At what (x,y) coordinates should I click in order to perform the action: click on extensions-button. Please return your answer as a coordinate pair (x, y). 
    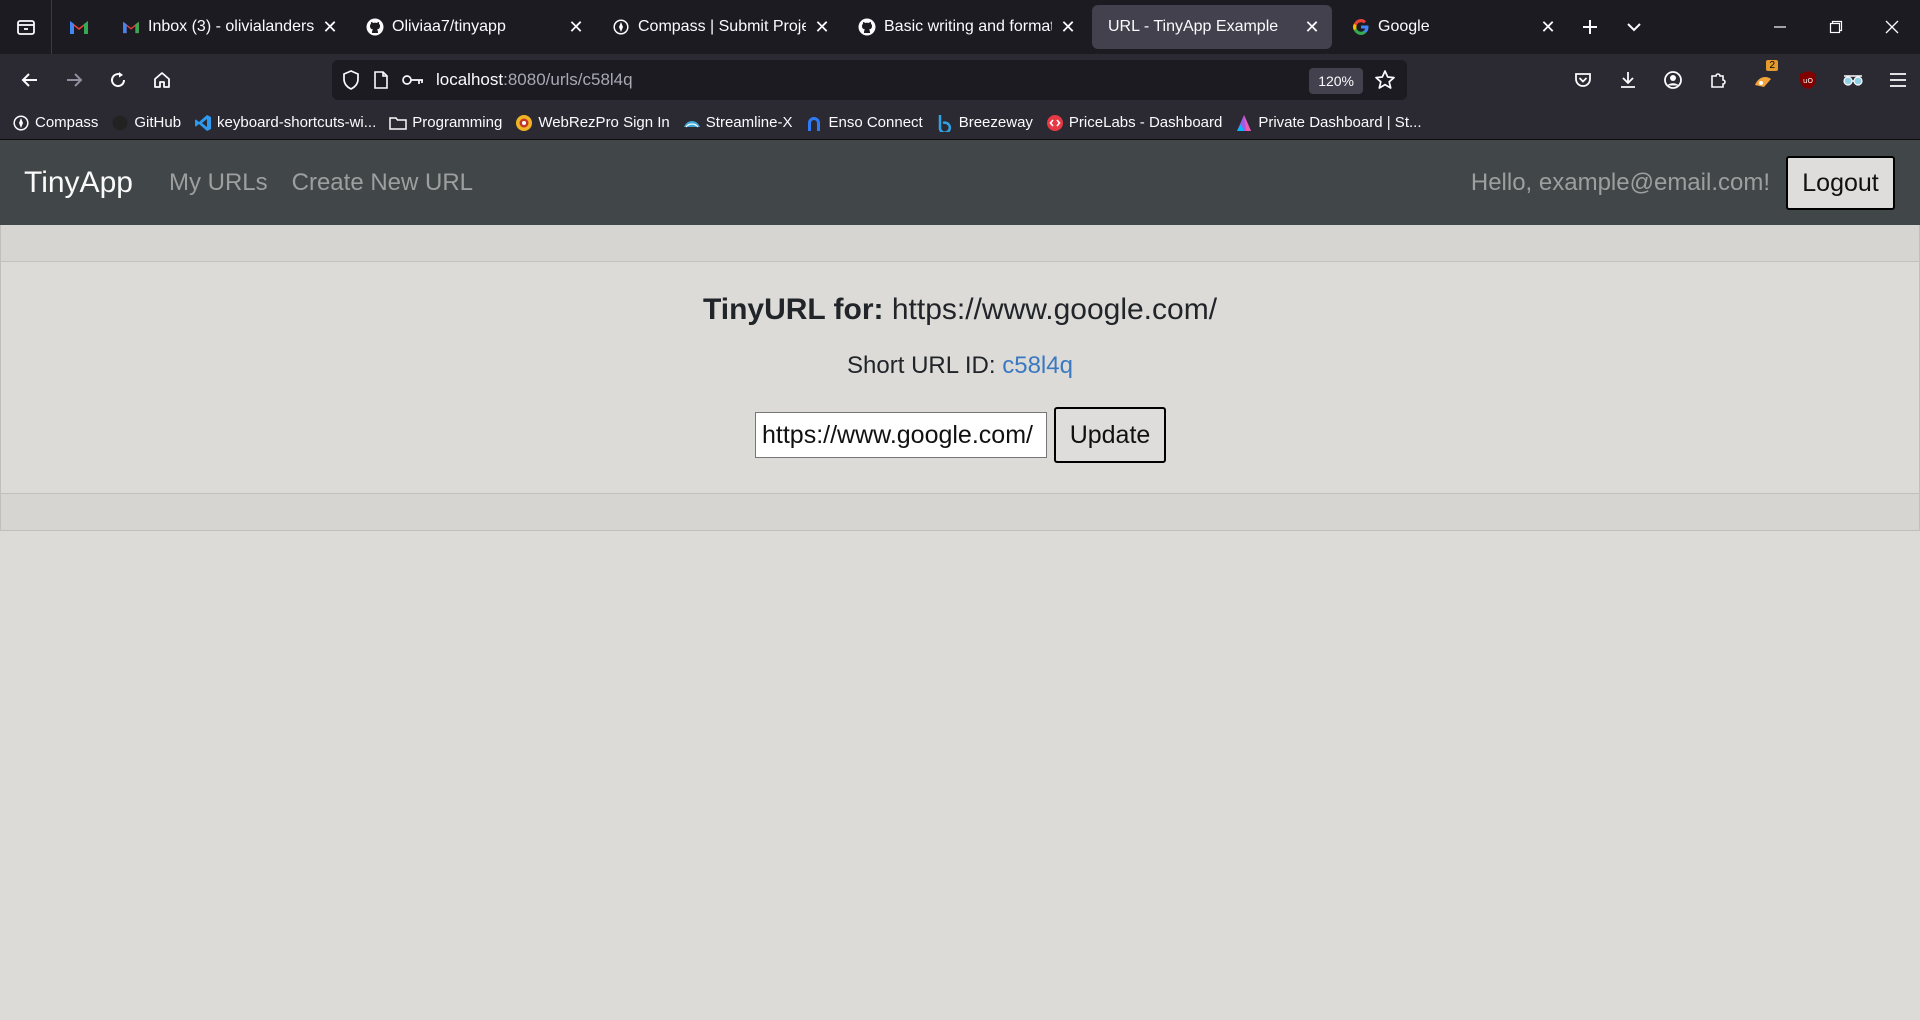
    Looking at the image, I should click on (1717, 80).